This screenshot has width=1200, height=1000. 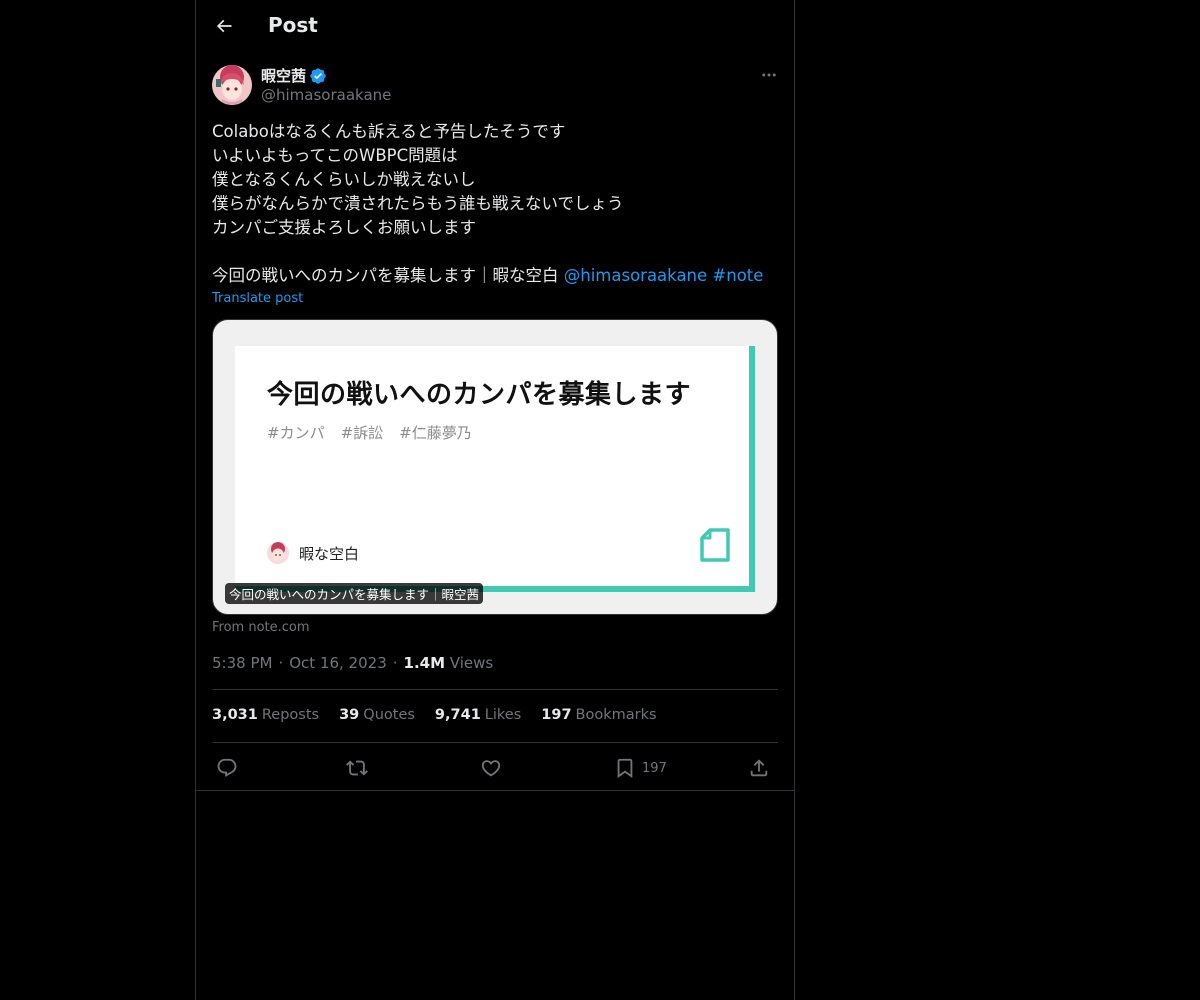 I want to click on translate-post-link: Translate post, so click(x=257, y=298).